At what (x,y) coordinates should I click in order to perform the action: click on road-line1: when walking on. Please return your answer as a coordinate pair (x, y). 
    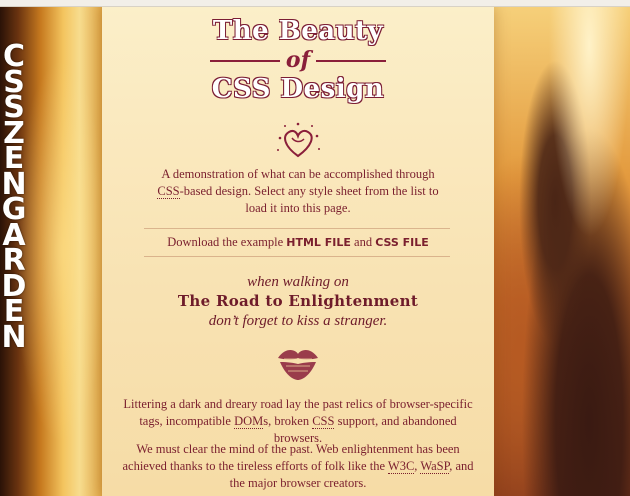
    Looking at the image, I should click on (298, 282).